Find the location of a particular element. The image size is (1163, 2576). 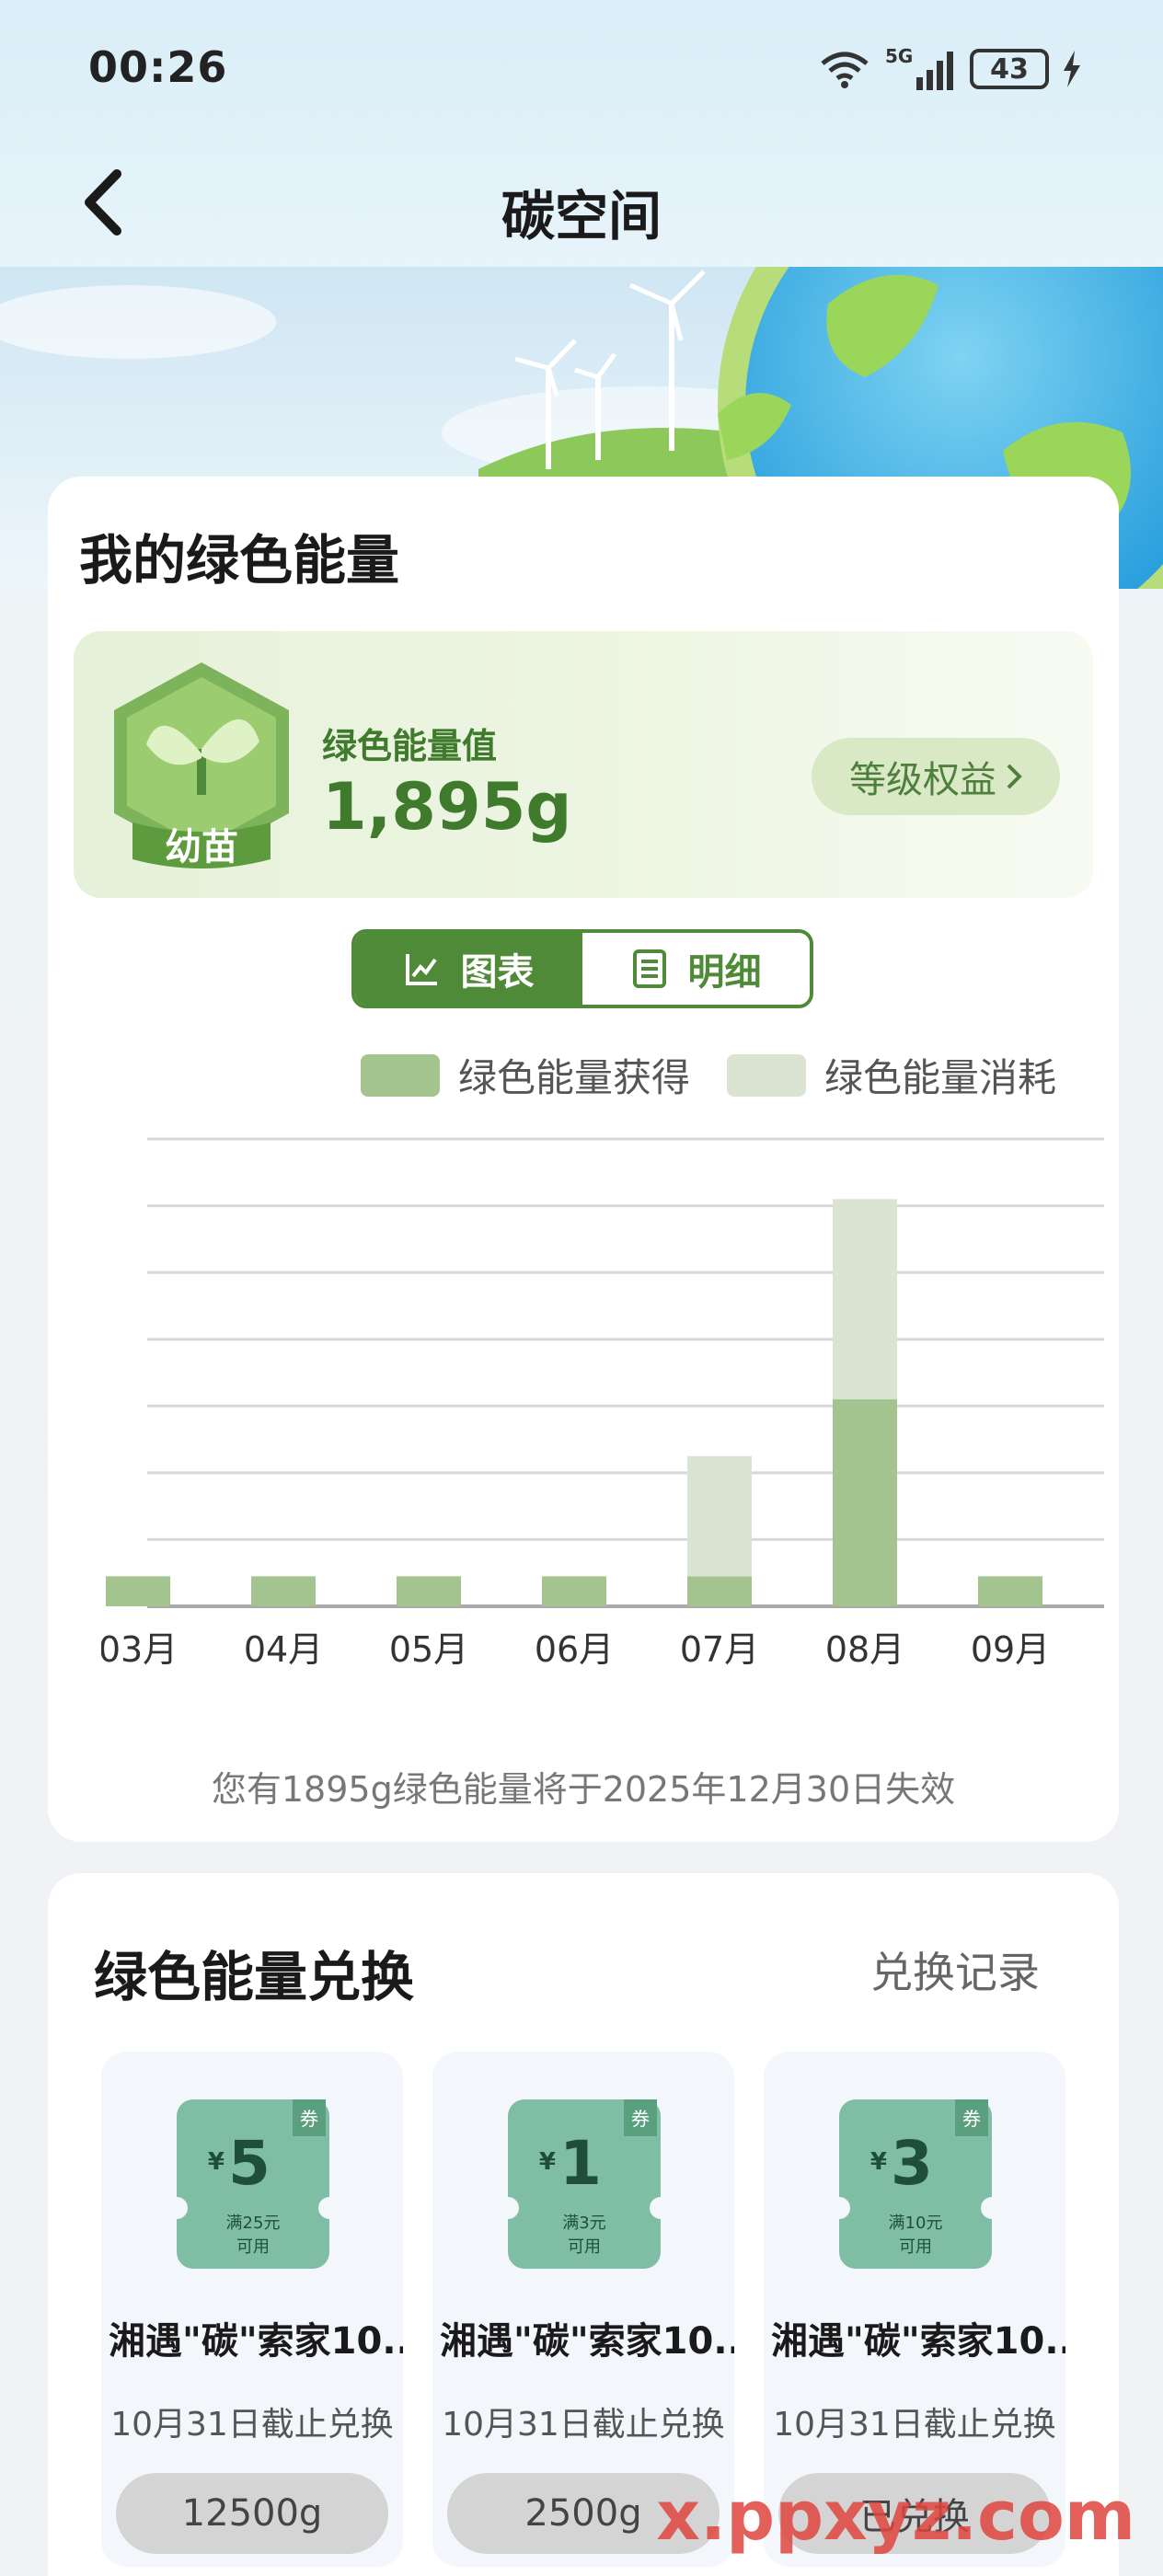

coupon-condition: 满3元 is located at coordinates (583, 2223).